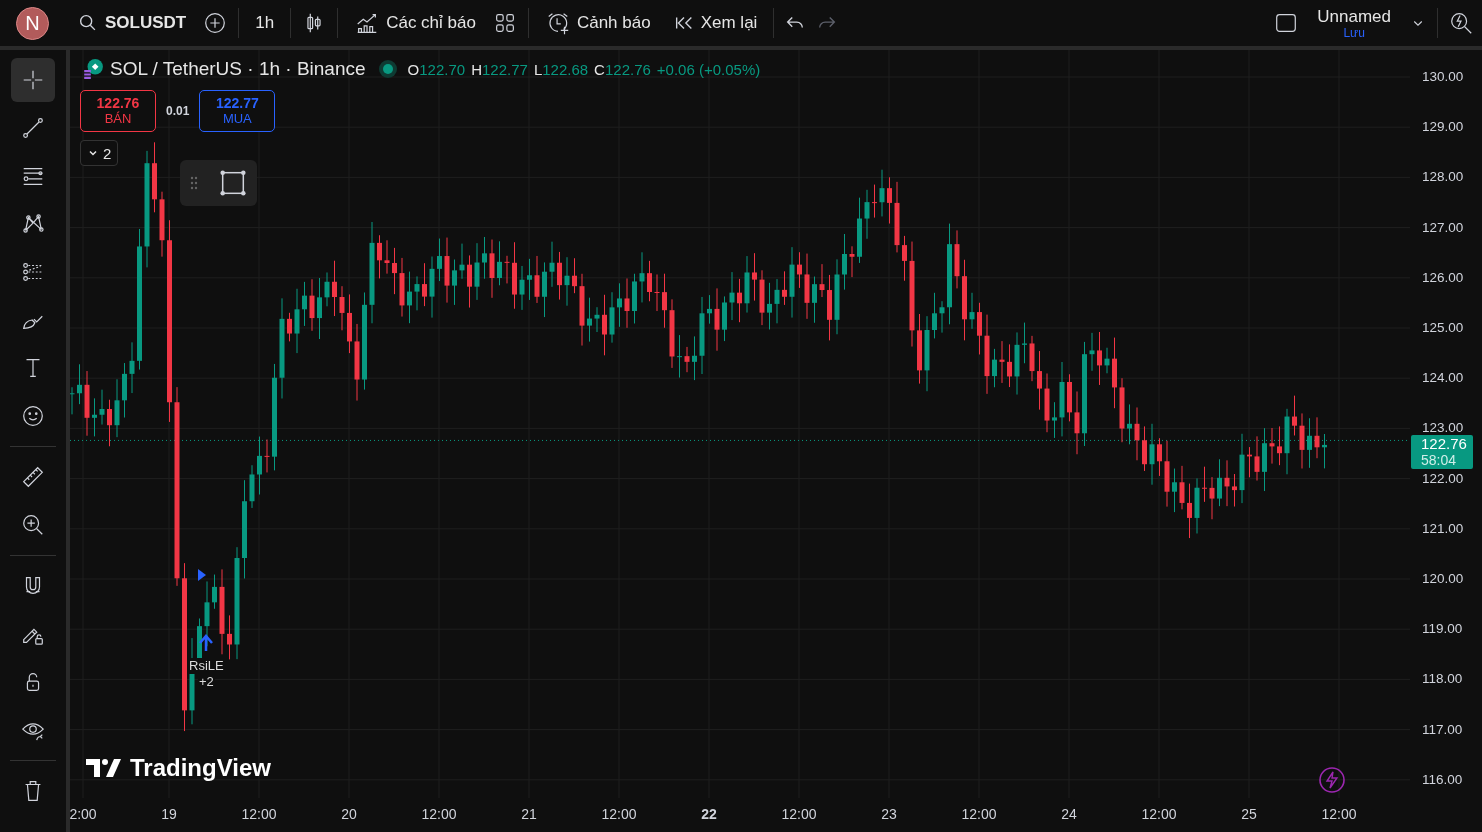  I want to click on time-axis-label: 23, so click(889, 814).